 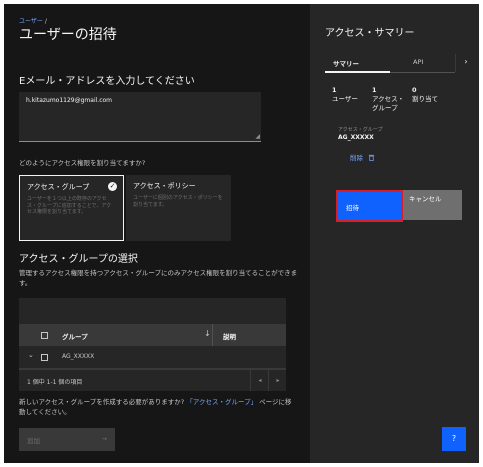 What do you see at coordinates (152, 380) in the screenshot?
I see `pagination-bar: 1 個中 1-1 個の項目 ◂ ▸` at bounding box center [152, 380].